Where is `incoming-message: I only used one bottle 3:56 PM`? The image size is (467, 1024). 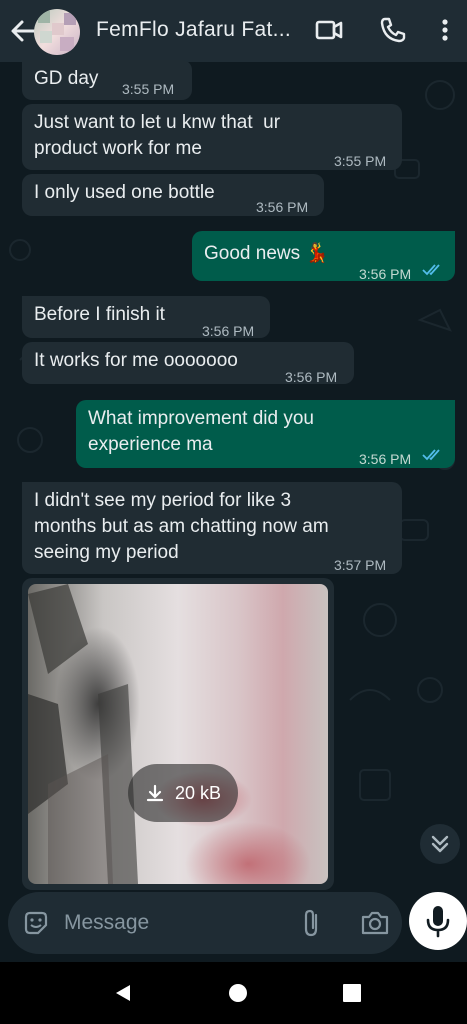 incoming-message: I only used one bottle 3:56 PM is located at coordinates (173, 195).